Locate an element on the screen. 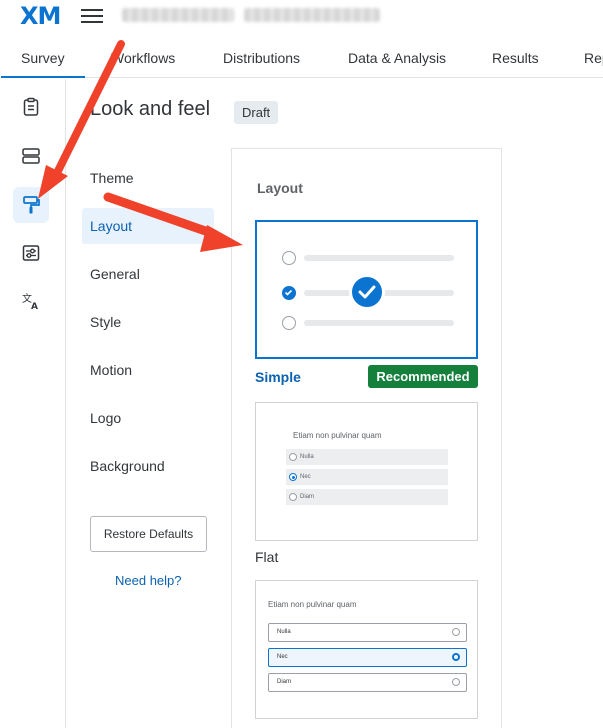  layout-option-flat: Etiam non pulvinar quam Nulla Nec Diam is located at coordinates (366, 471).